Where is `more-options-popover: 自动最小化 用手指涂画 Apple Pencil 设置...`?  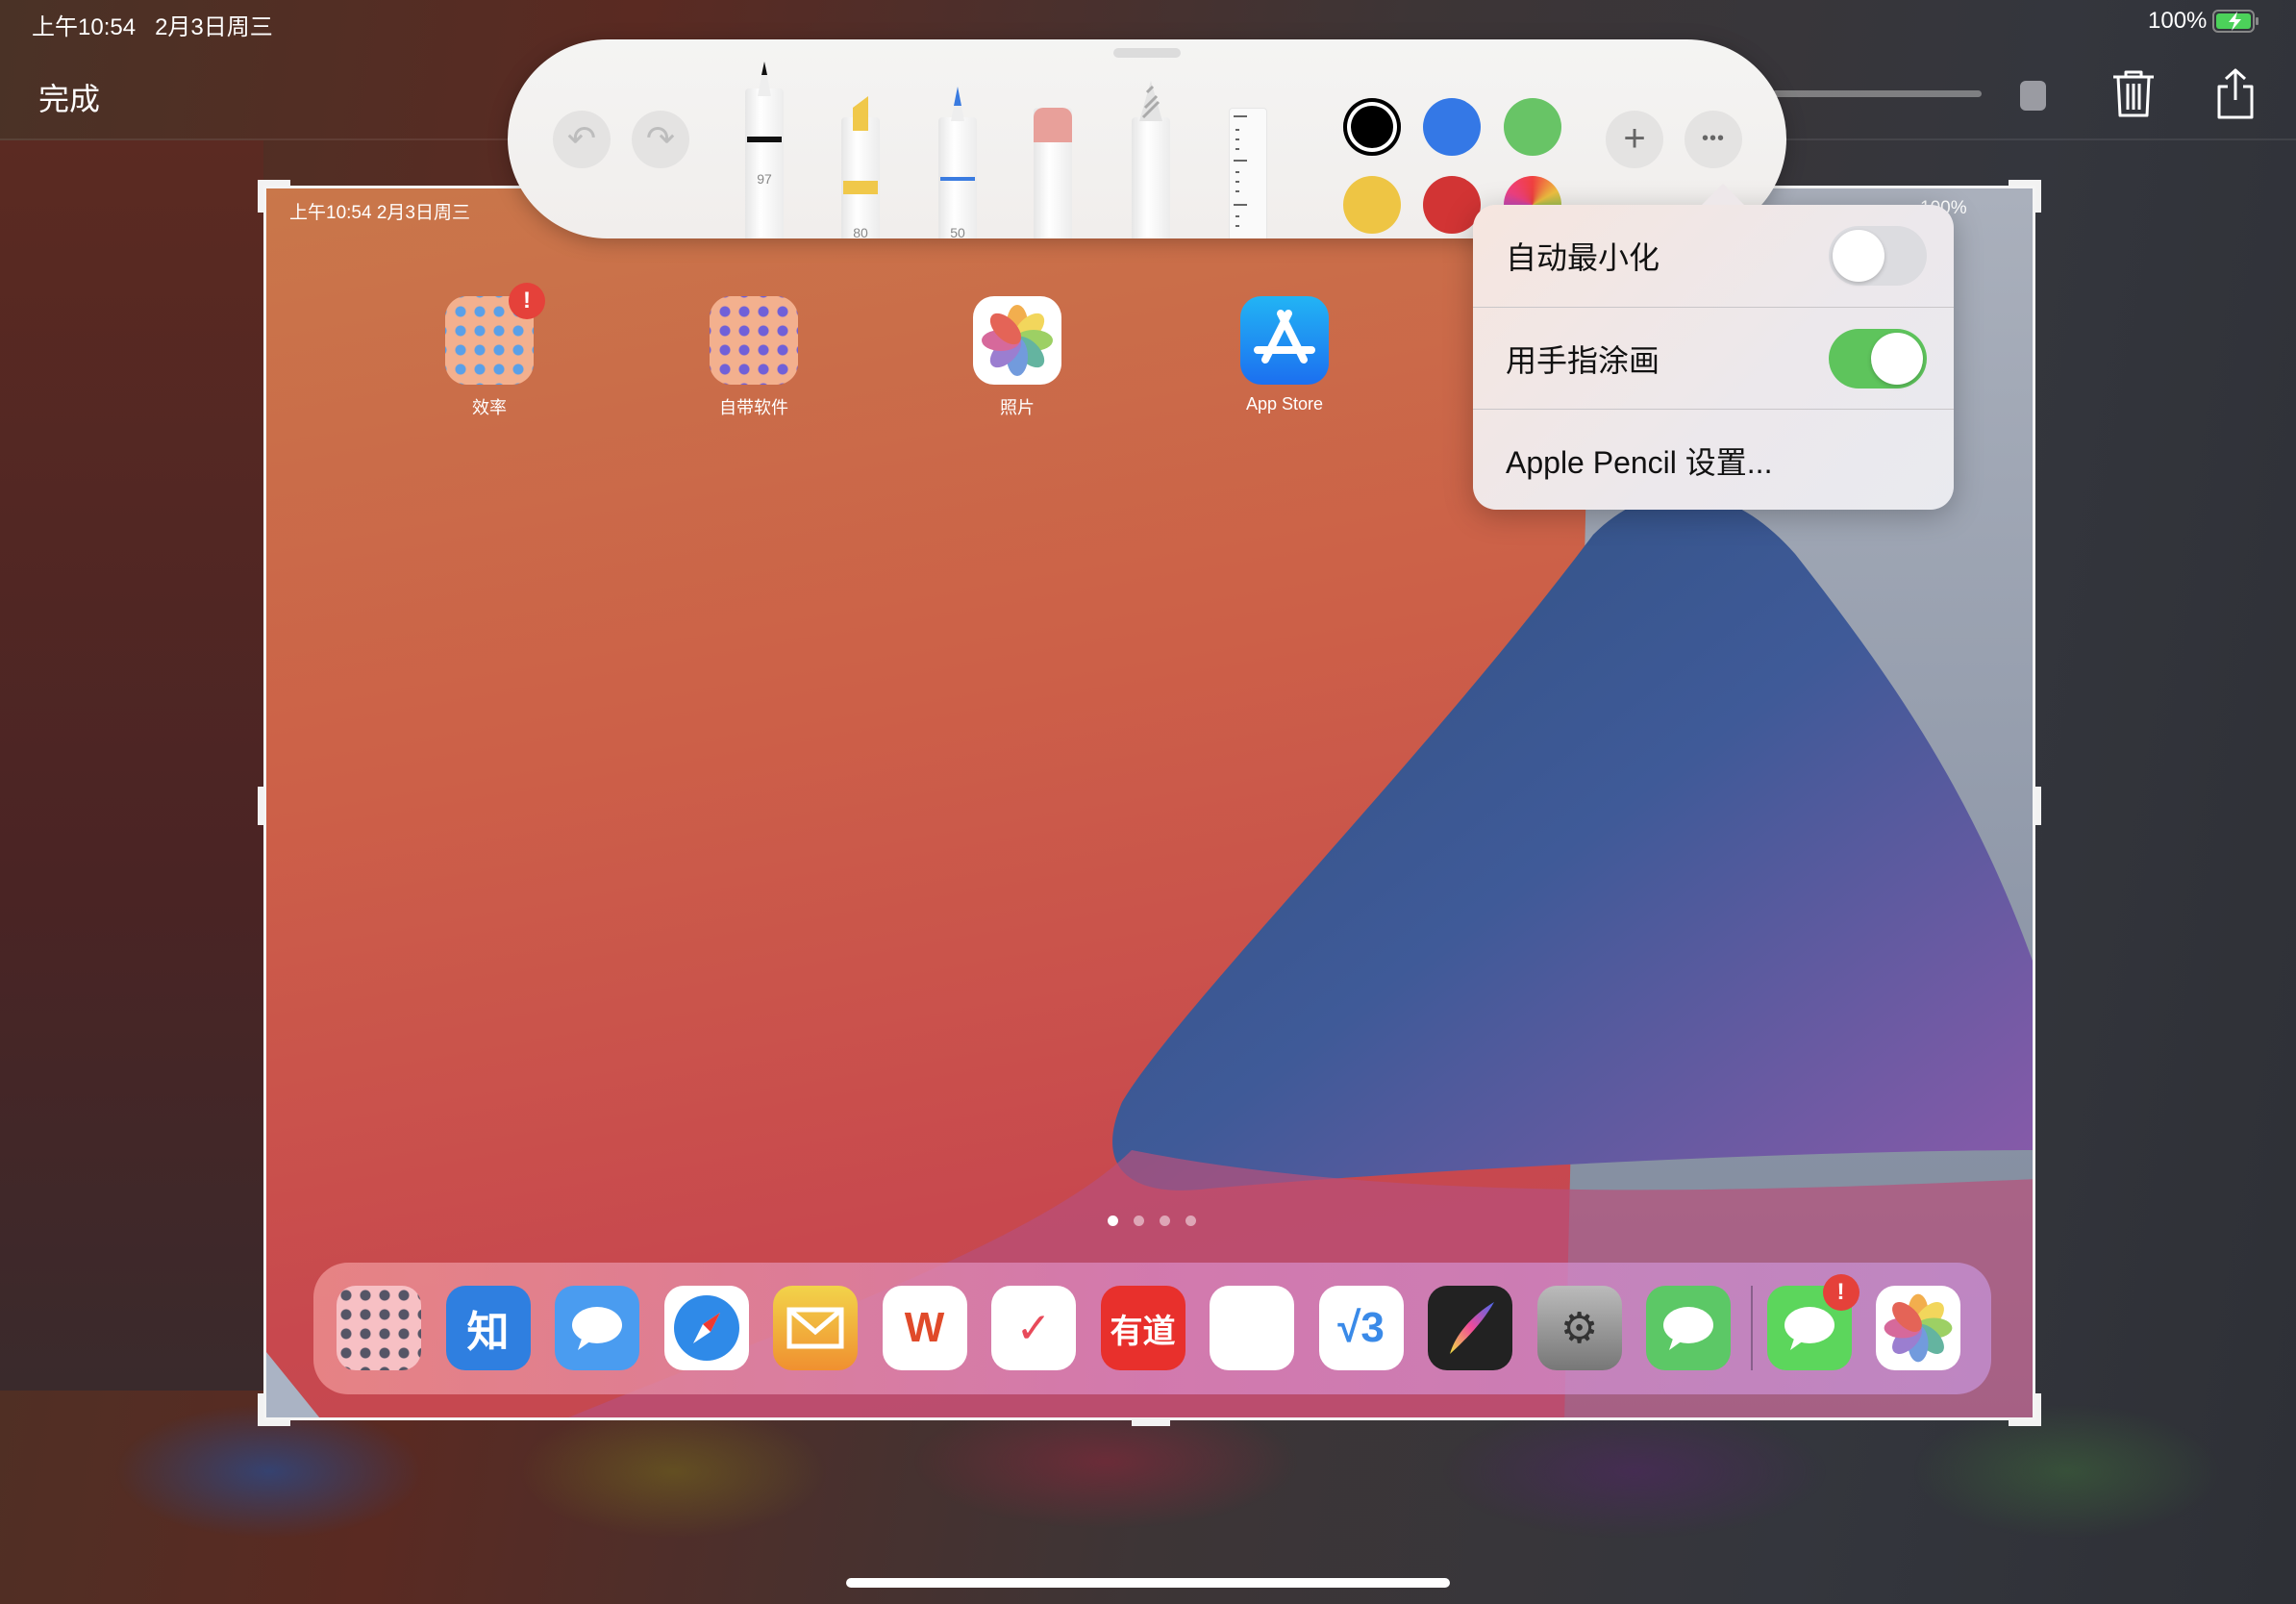
more-options-popover: 自动最小化 用手指涂画 Apple Pencil 设置... is located at coordinates (1713, 347).